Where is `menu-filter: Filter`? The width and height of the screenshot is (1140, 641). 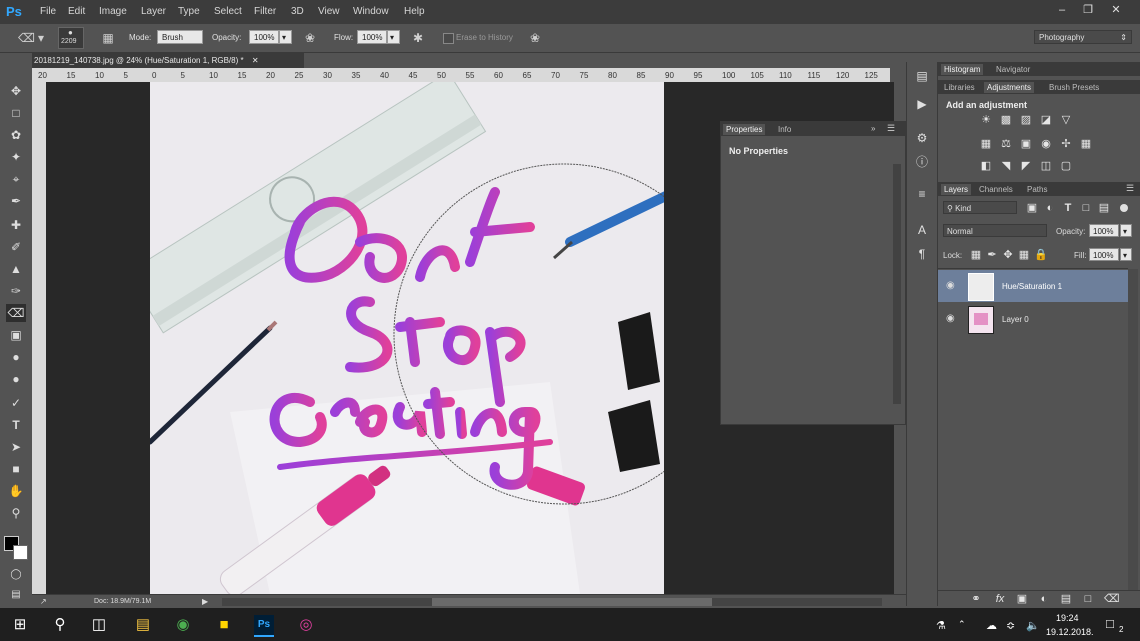
menu-filter: Filter is located at coordinates (265, 12).